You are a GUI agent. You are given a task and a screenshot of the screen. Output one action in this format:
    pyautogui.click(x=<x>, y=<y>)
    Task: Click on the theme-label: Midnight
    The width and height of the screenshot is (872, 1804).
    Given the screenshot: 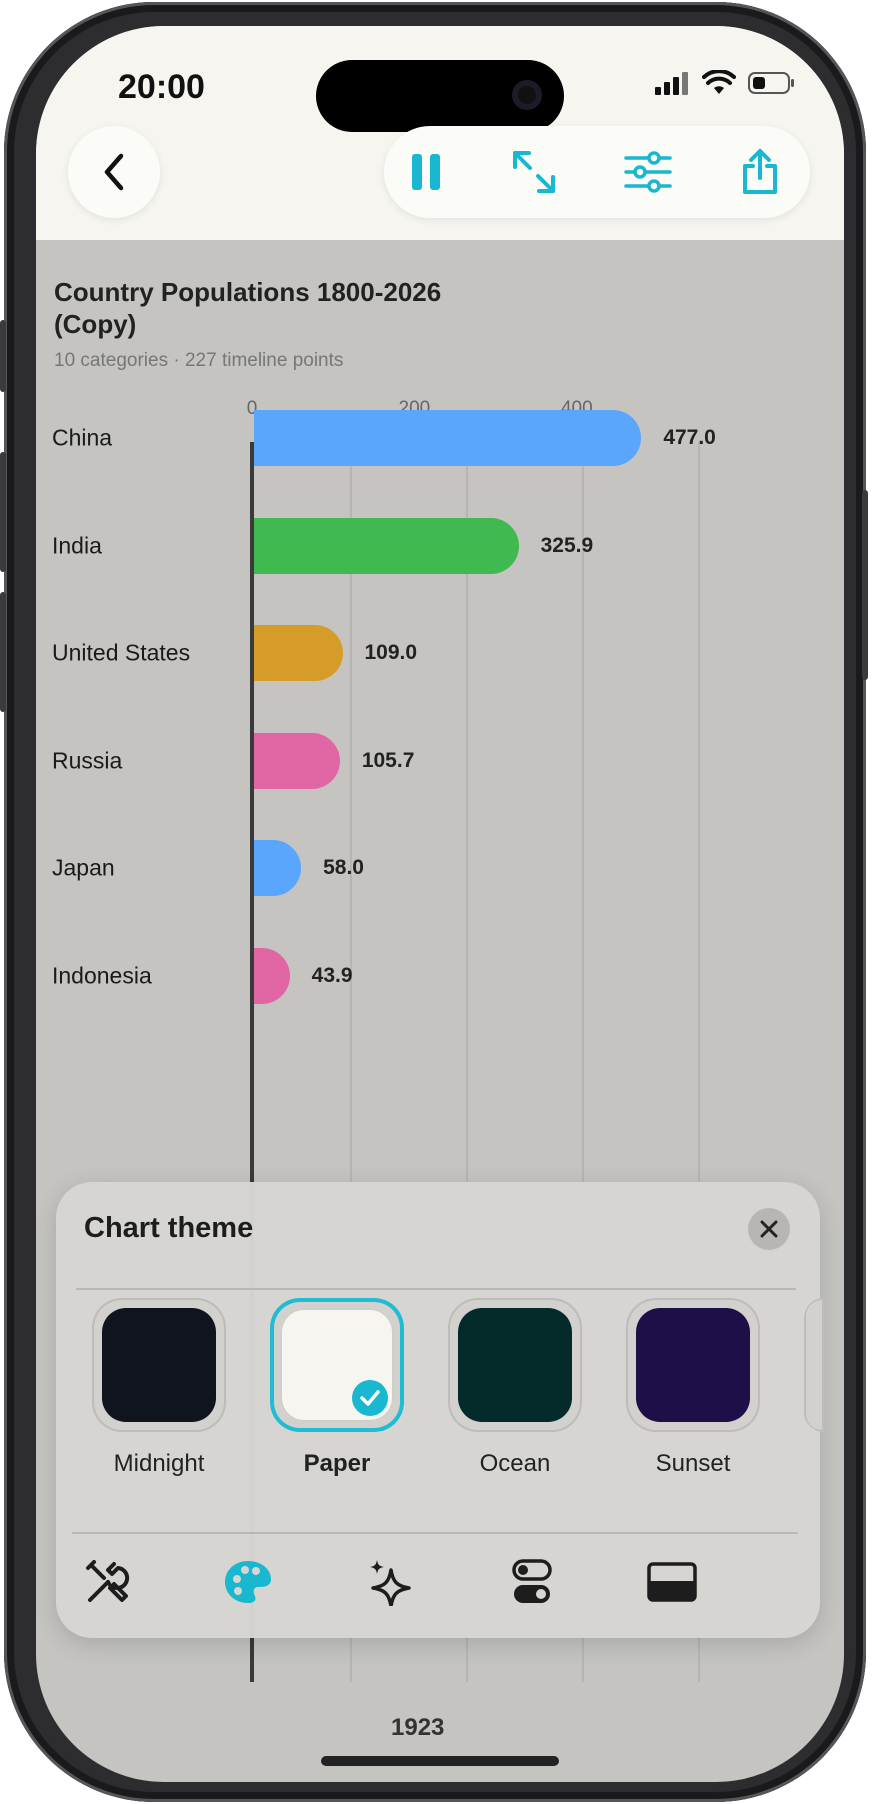 What is the action you would take?
    pyautogui.click(x=159, y=1463)
    